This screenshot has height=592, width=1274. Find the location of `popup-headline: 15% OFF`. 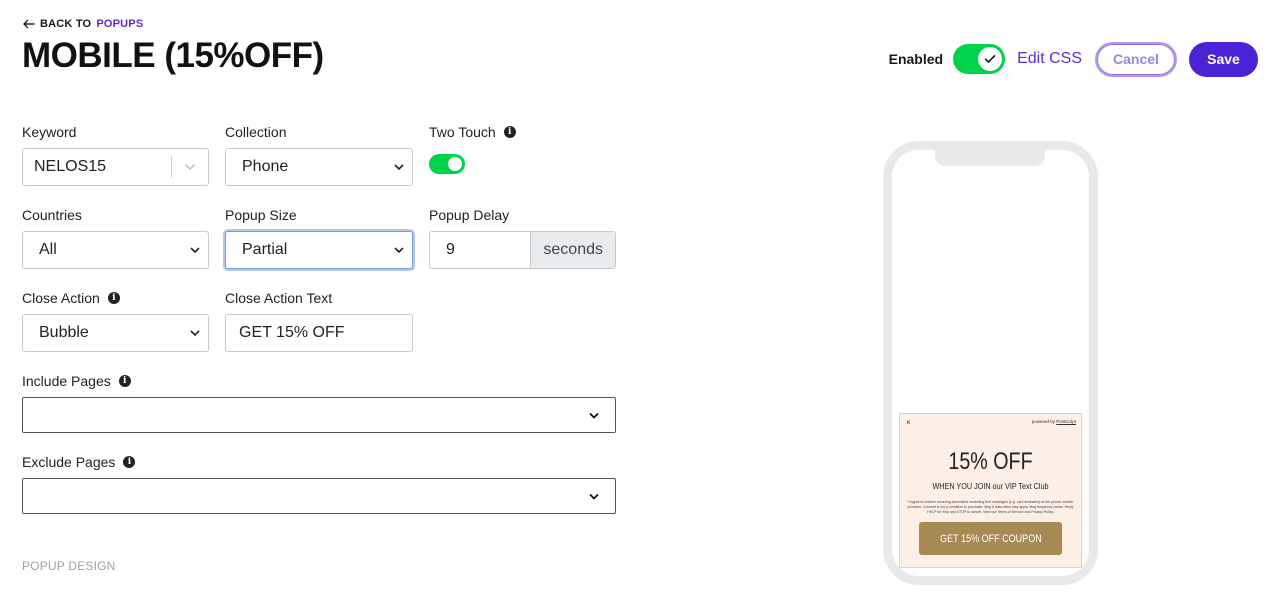

popup-headline: 15% OFF is located at coordinates (990, 461).